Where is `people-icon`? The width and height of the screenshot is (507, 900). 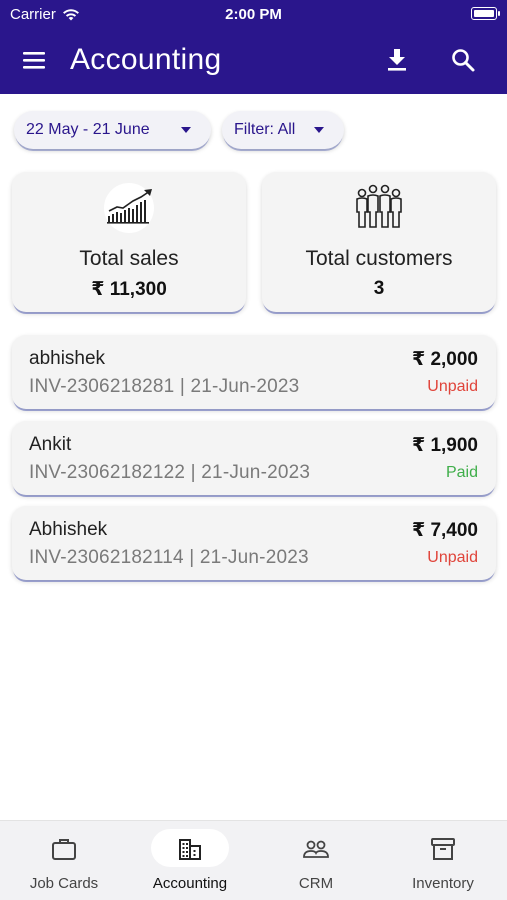
people-icon is located at coordinates (316, 849).